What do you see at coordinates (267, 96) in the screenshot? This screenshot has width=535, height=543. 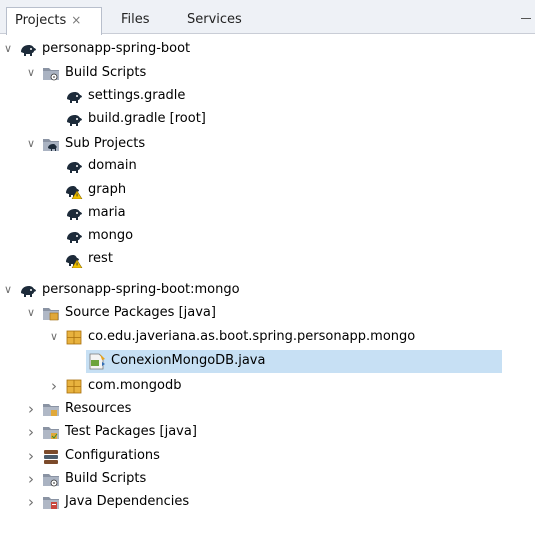 I see `tree-item-settings-gradle: settings.gradle` at bounding box center [267, 96].